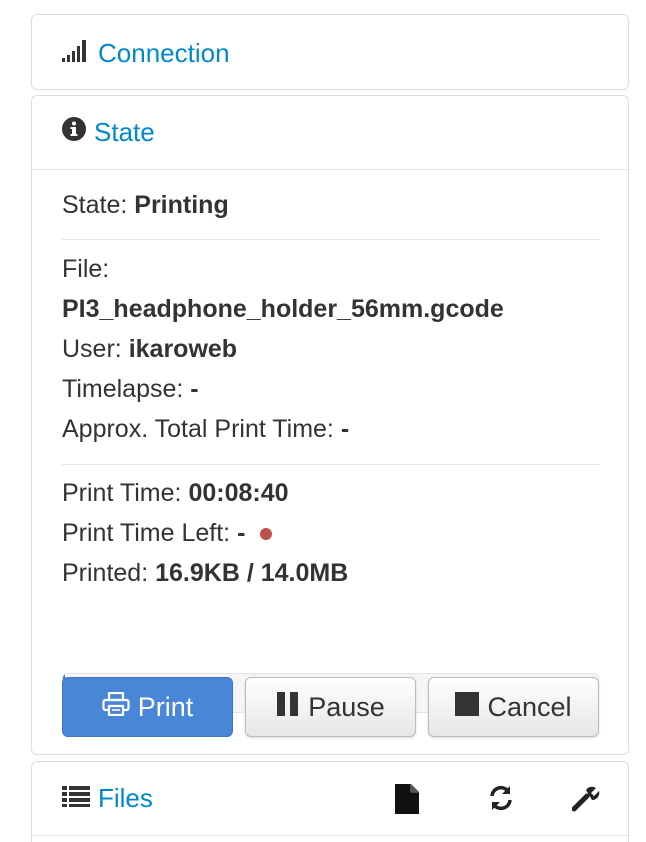 Image resolution: width=646 pixels, height=842 pixels. Describe the element at coordinates (105, 573) in the screenshot. I see `printed-label: Printed:` at that location.